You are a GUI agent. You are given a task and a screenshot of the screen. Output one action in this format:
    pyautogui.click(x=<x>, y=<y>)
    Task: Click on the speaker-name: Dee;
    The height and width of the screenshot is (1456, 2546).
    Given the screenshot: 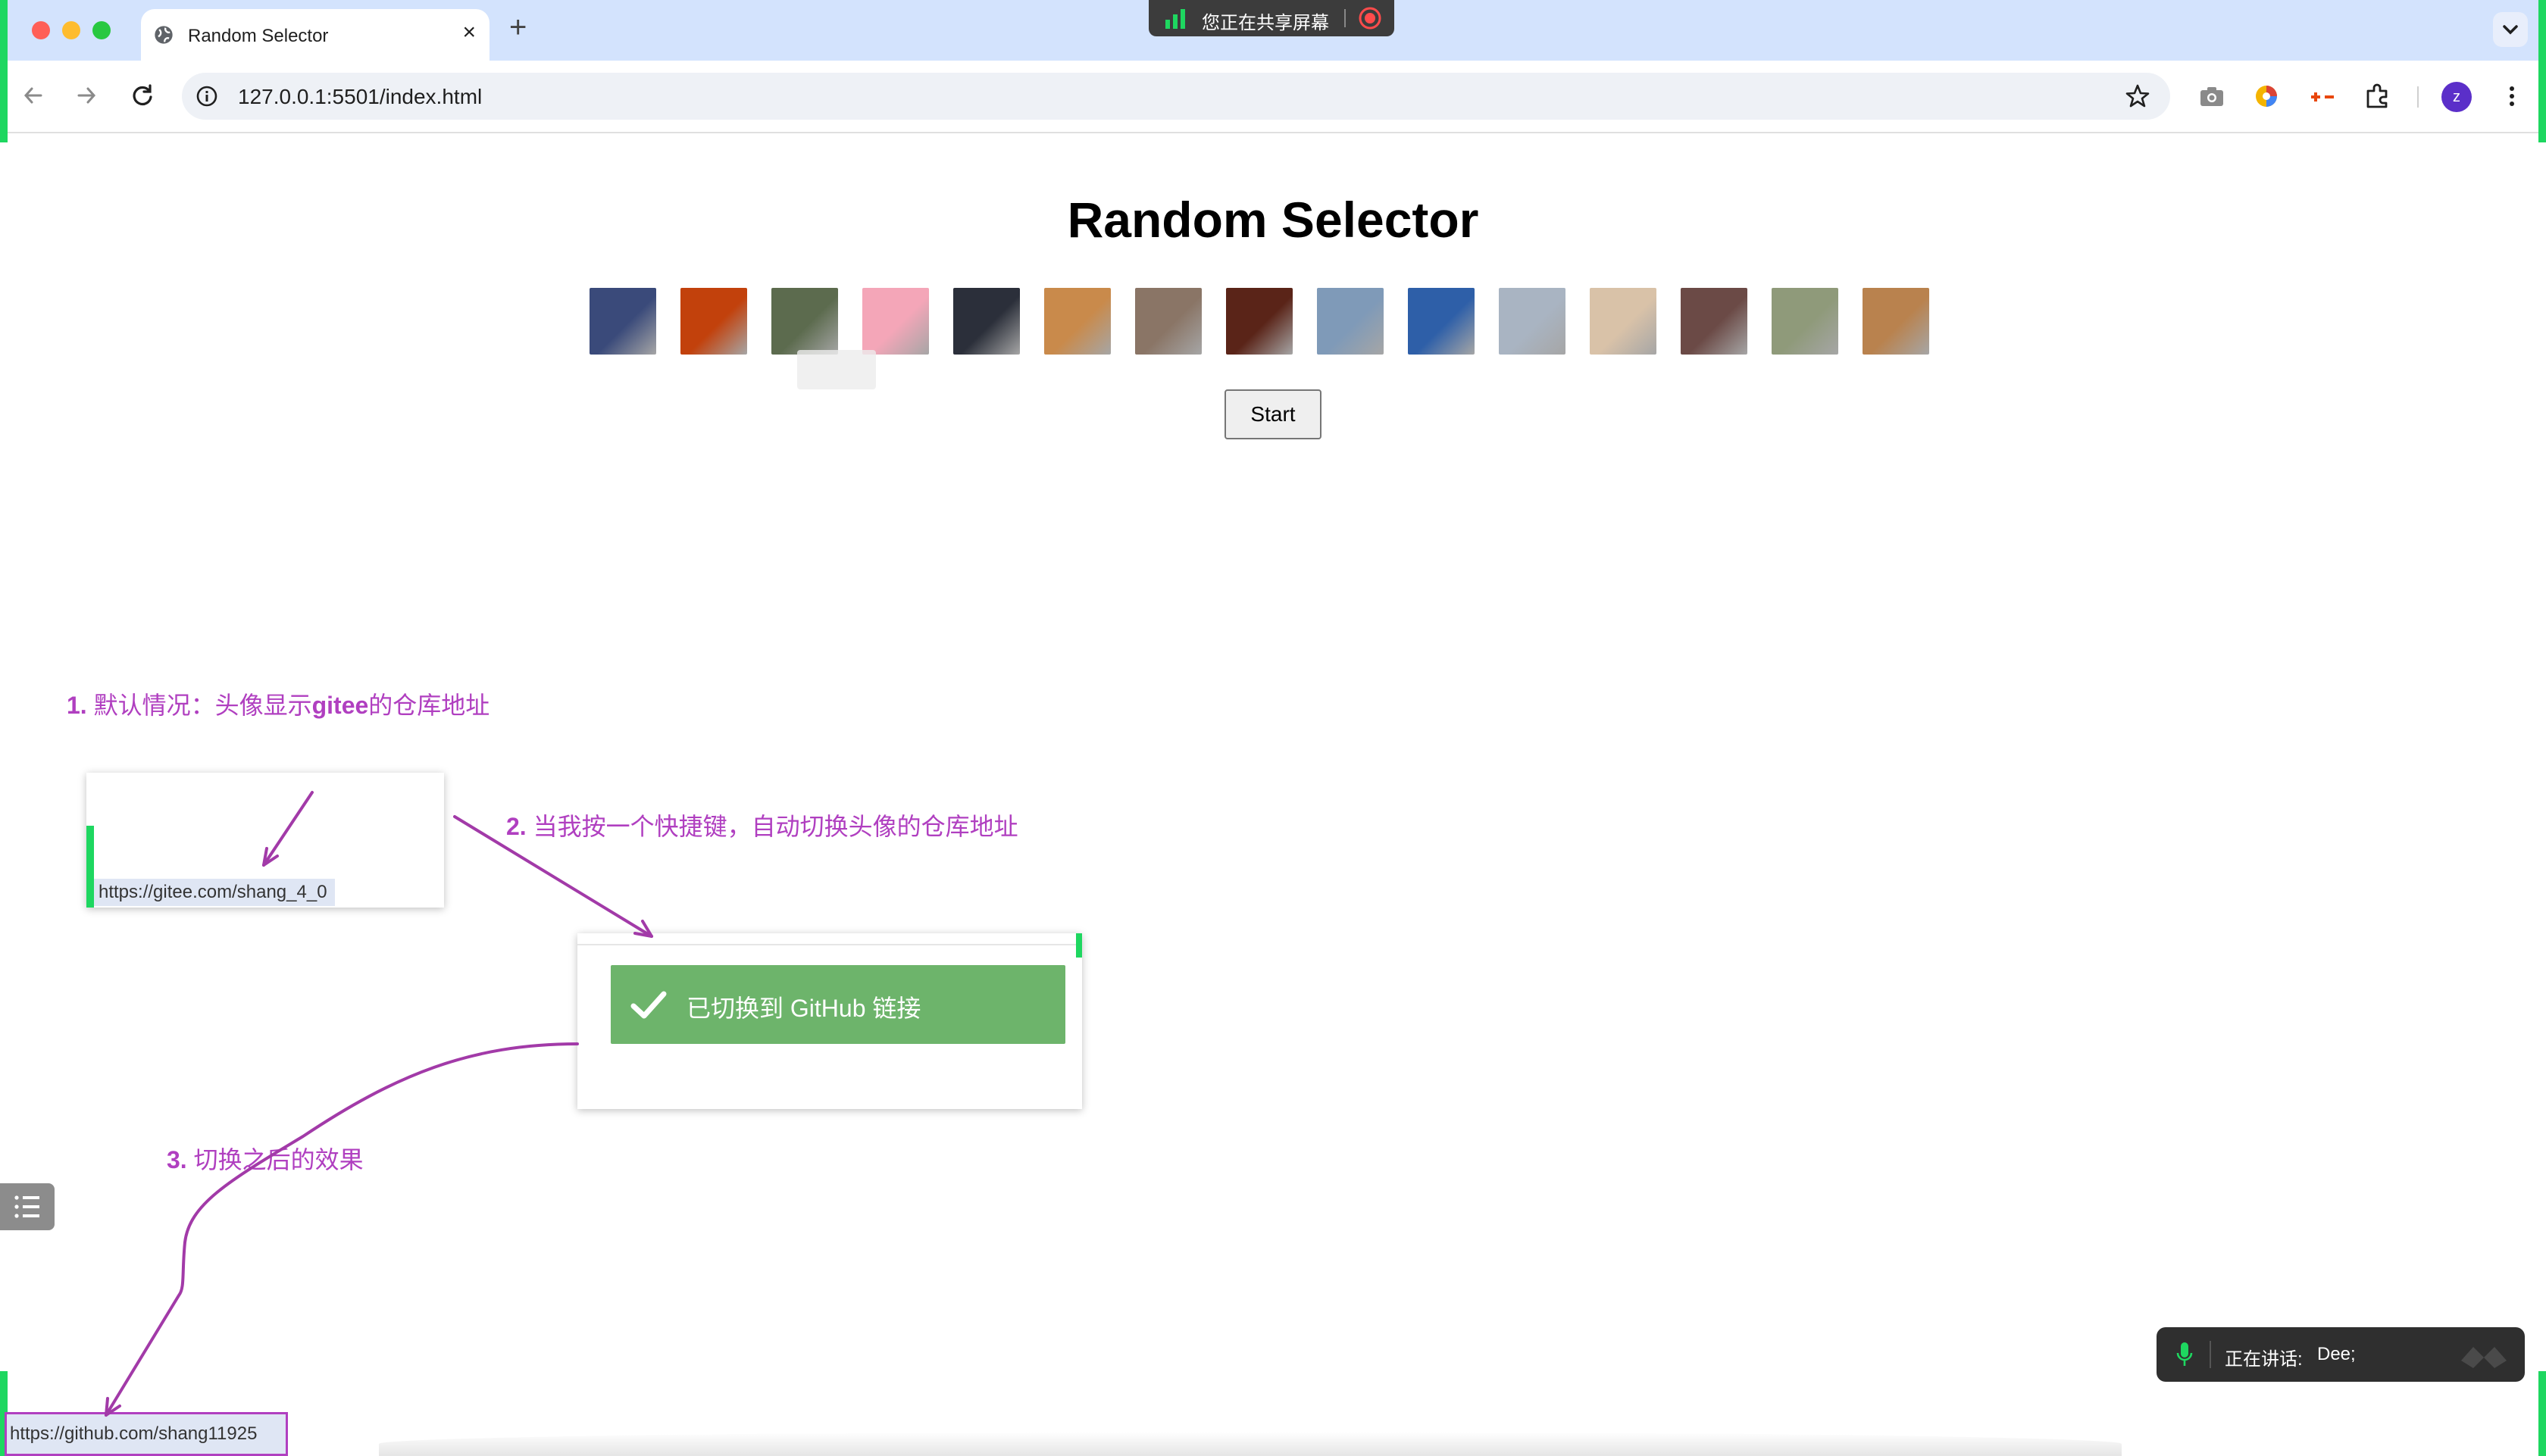 What is the action you would take?
    pyautogui.click(x=2336, y=1354)
    